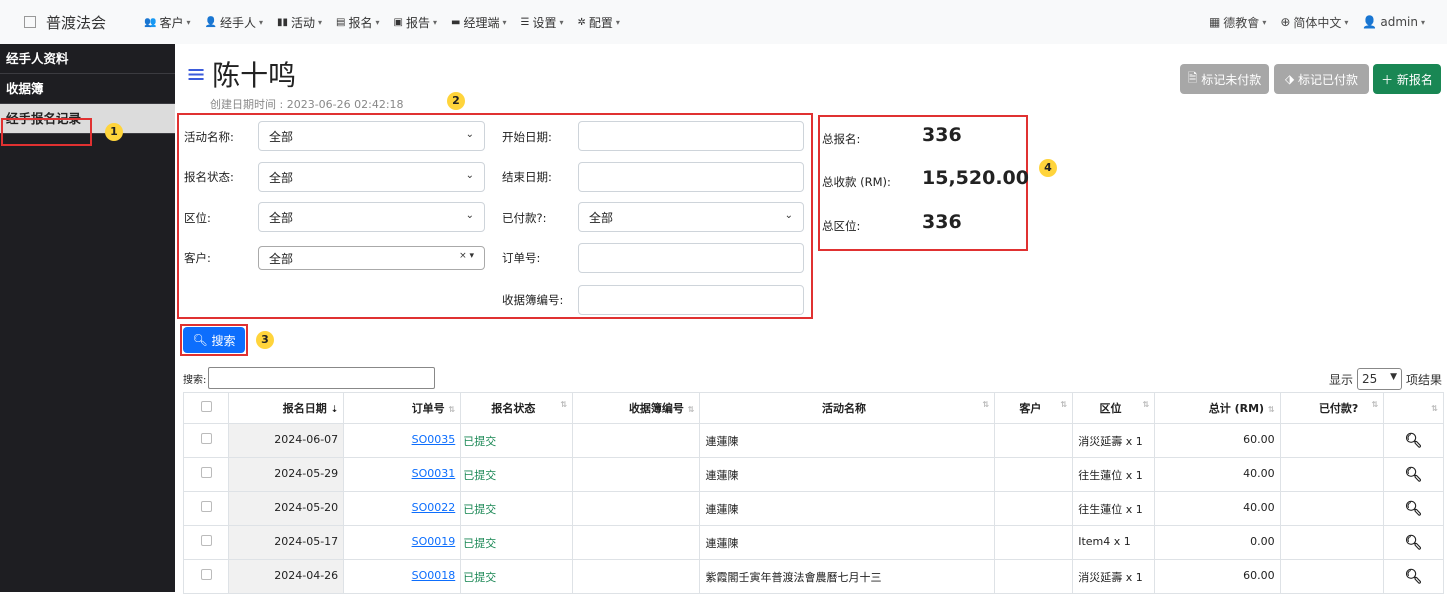 Image resolution: width=1447 pixels, height=594 pixels. What do you see at coordinates (598, 22) in the screenshot?
I see `menu-item-7: ✲ 配置 ▾` at bounding box center [598, 22].